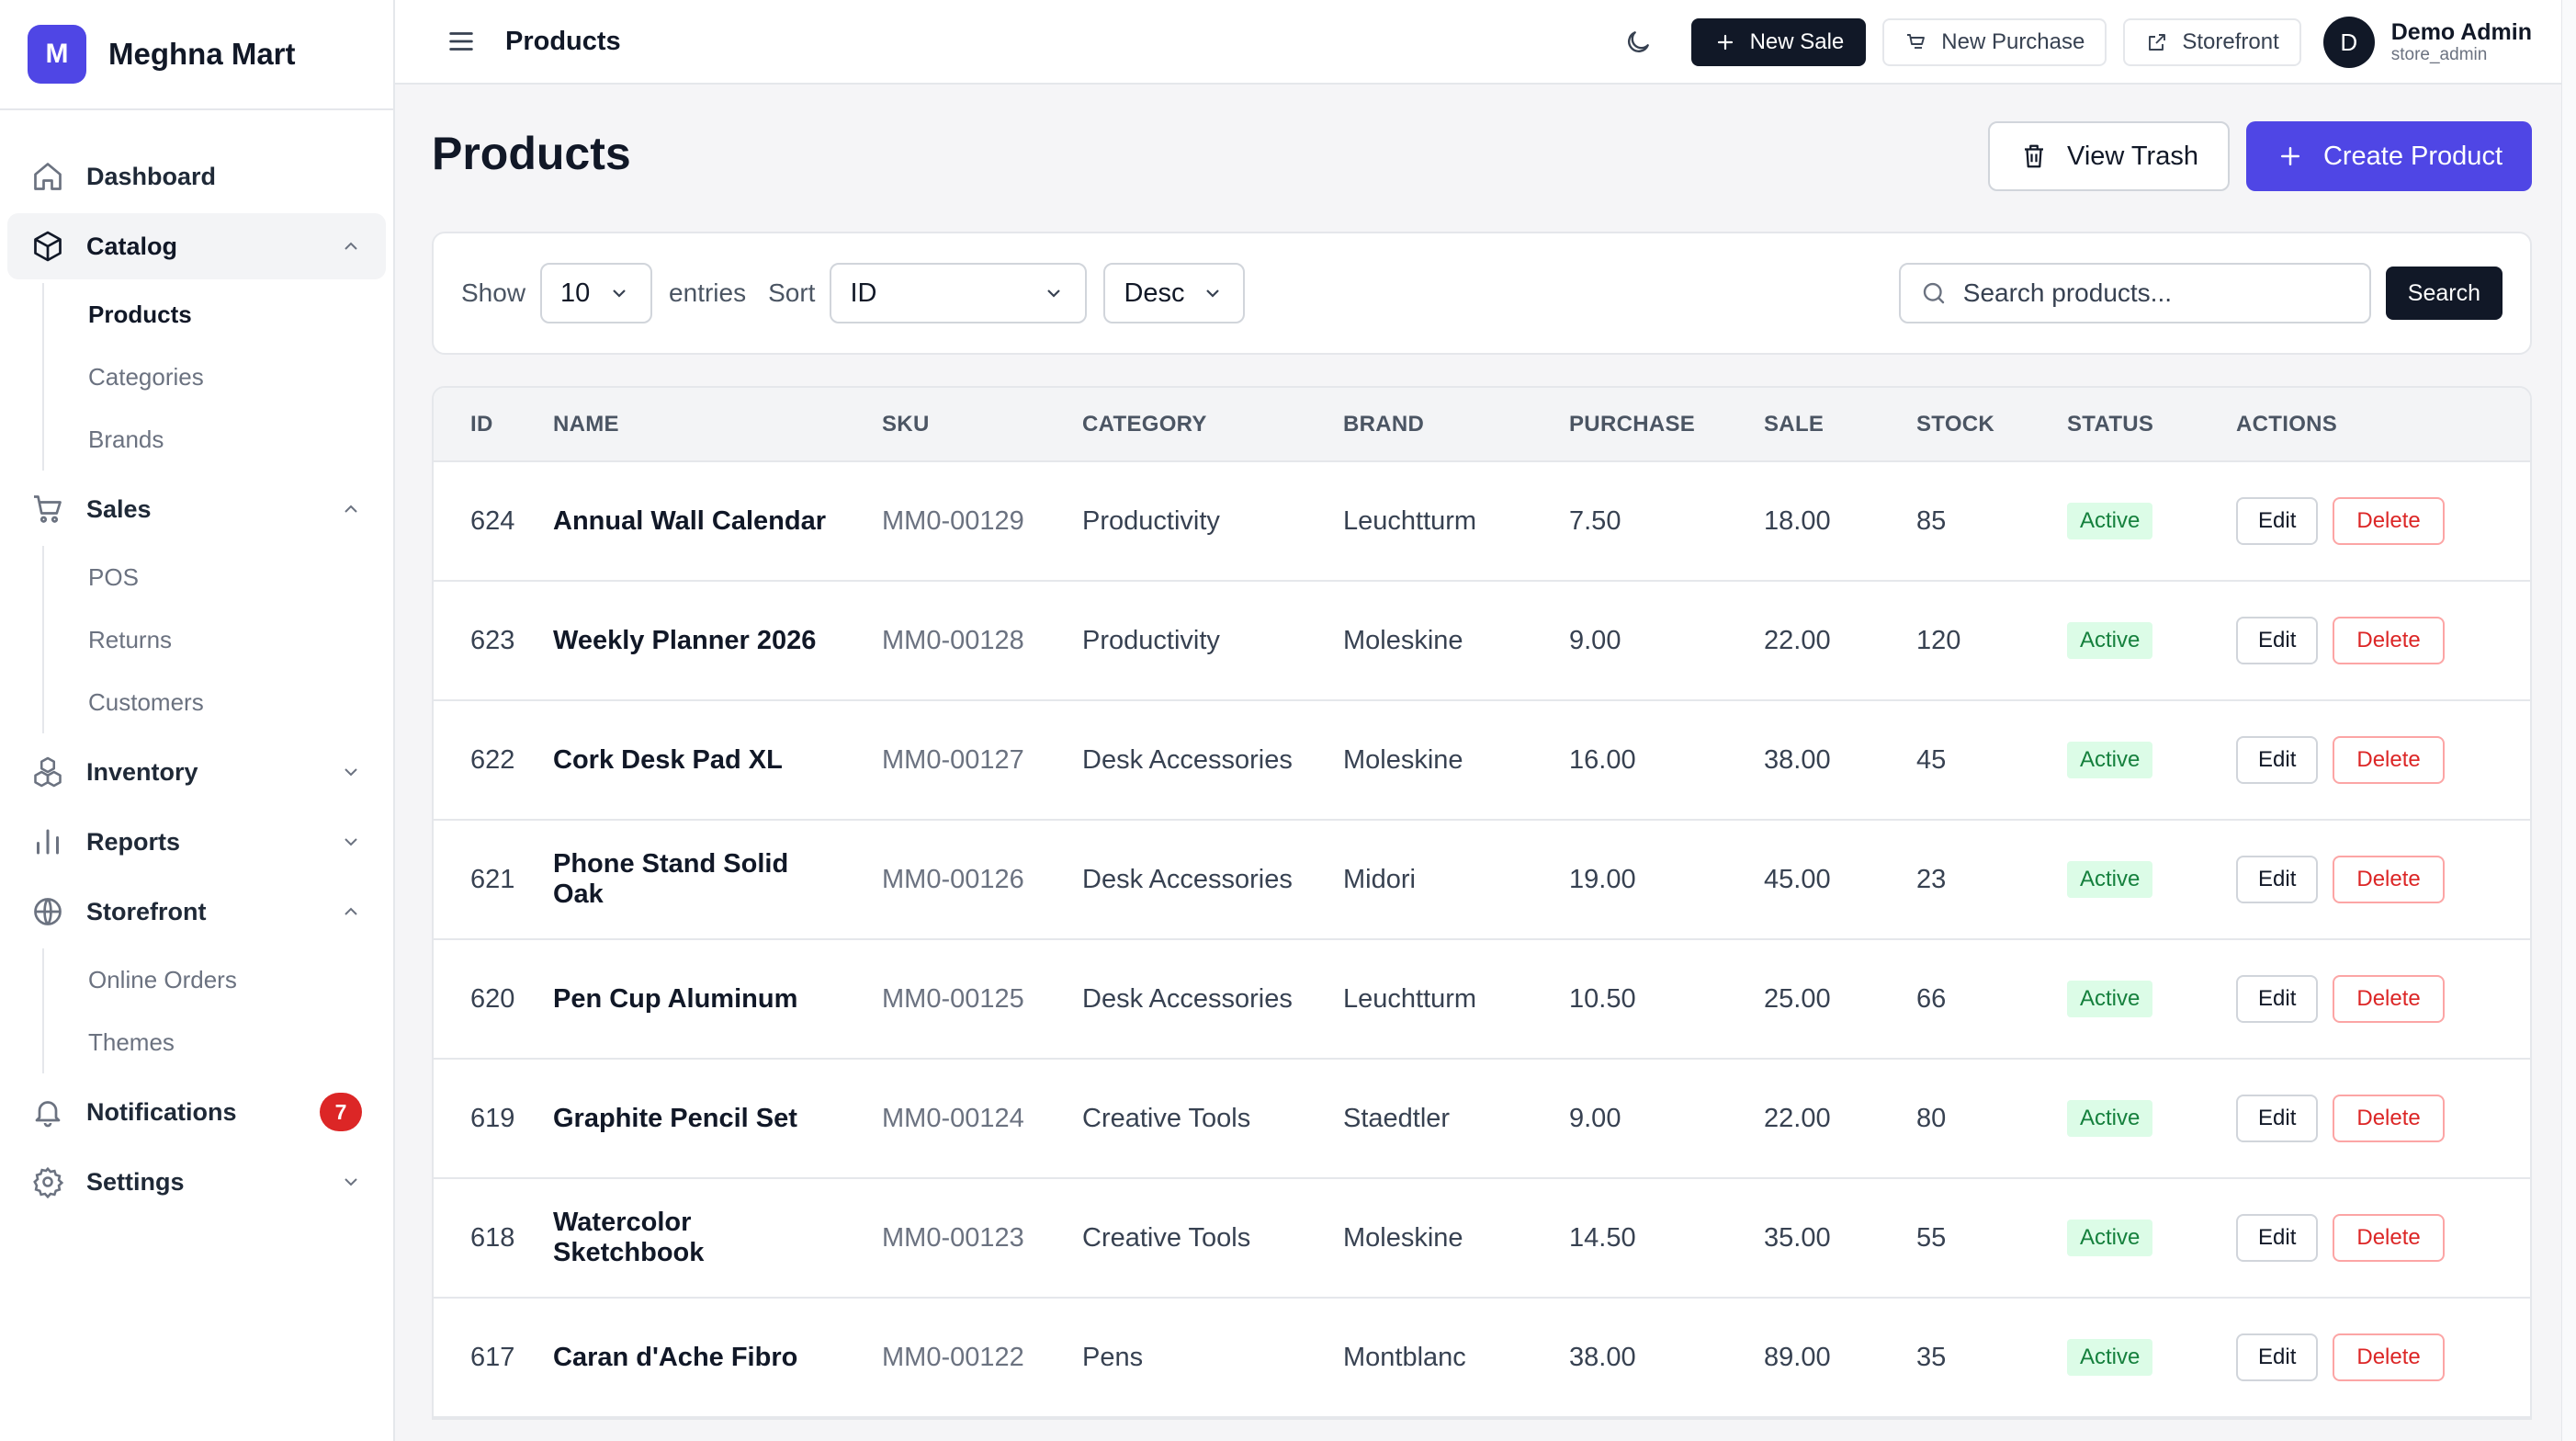  Describe the element at coordinates (492, 879) in the screenshot. I see `cell-id: 621` at that location.